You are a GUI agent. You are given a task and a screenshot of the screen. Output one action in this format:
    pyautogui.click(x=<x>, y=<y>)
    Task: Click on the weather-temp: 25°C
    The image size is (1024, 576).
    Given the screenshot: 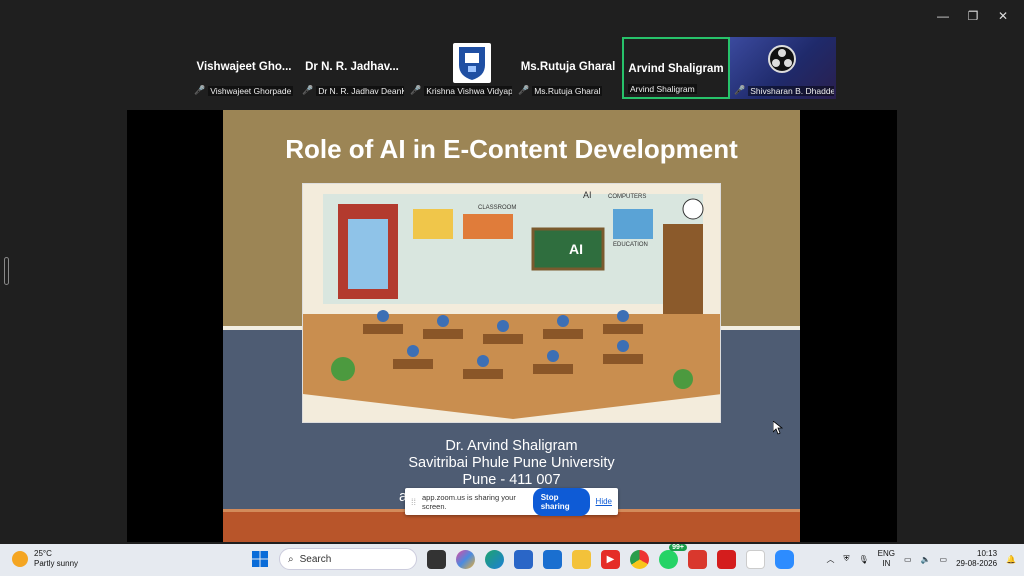 What is the action you would take?
    pyautogui.click(x=43, y=553)
    